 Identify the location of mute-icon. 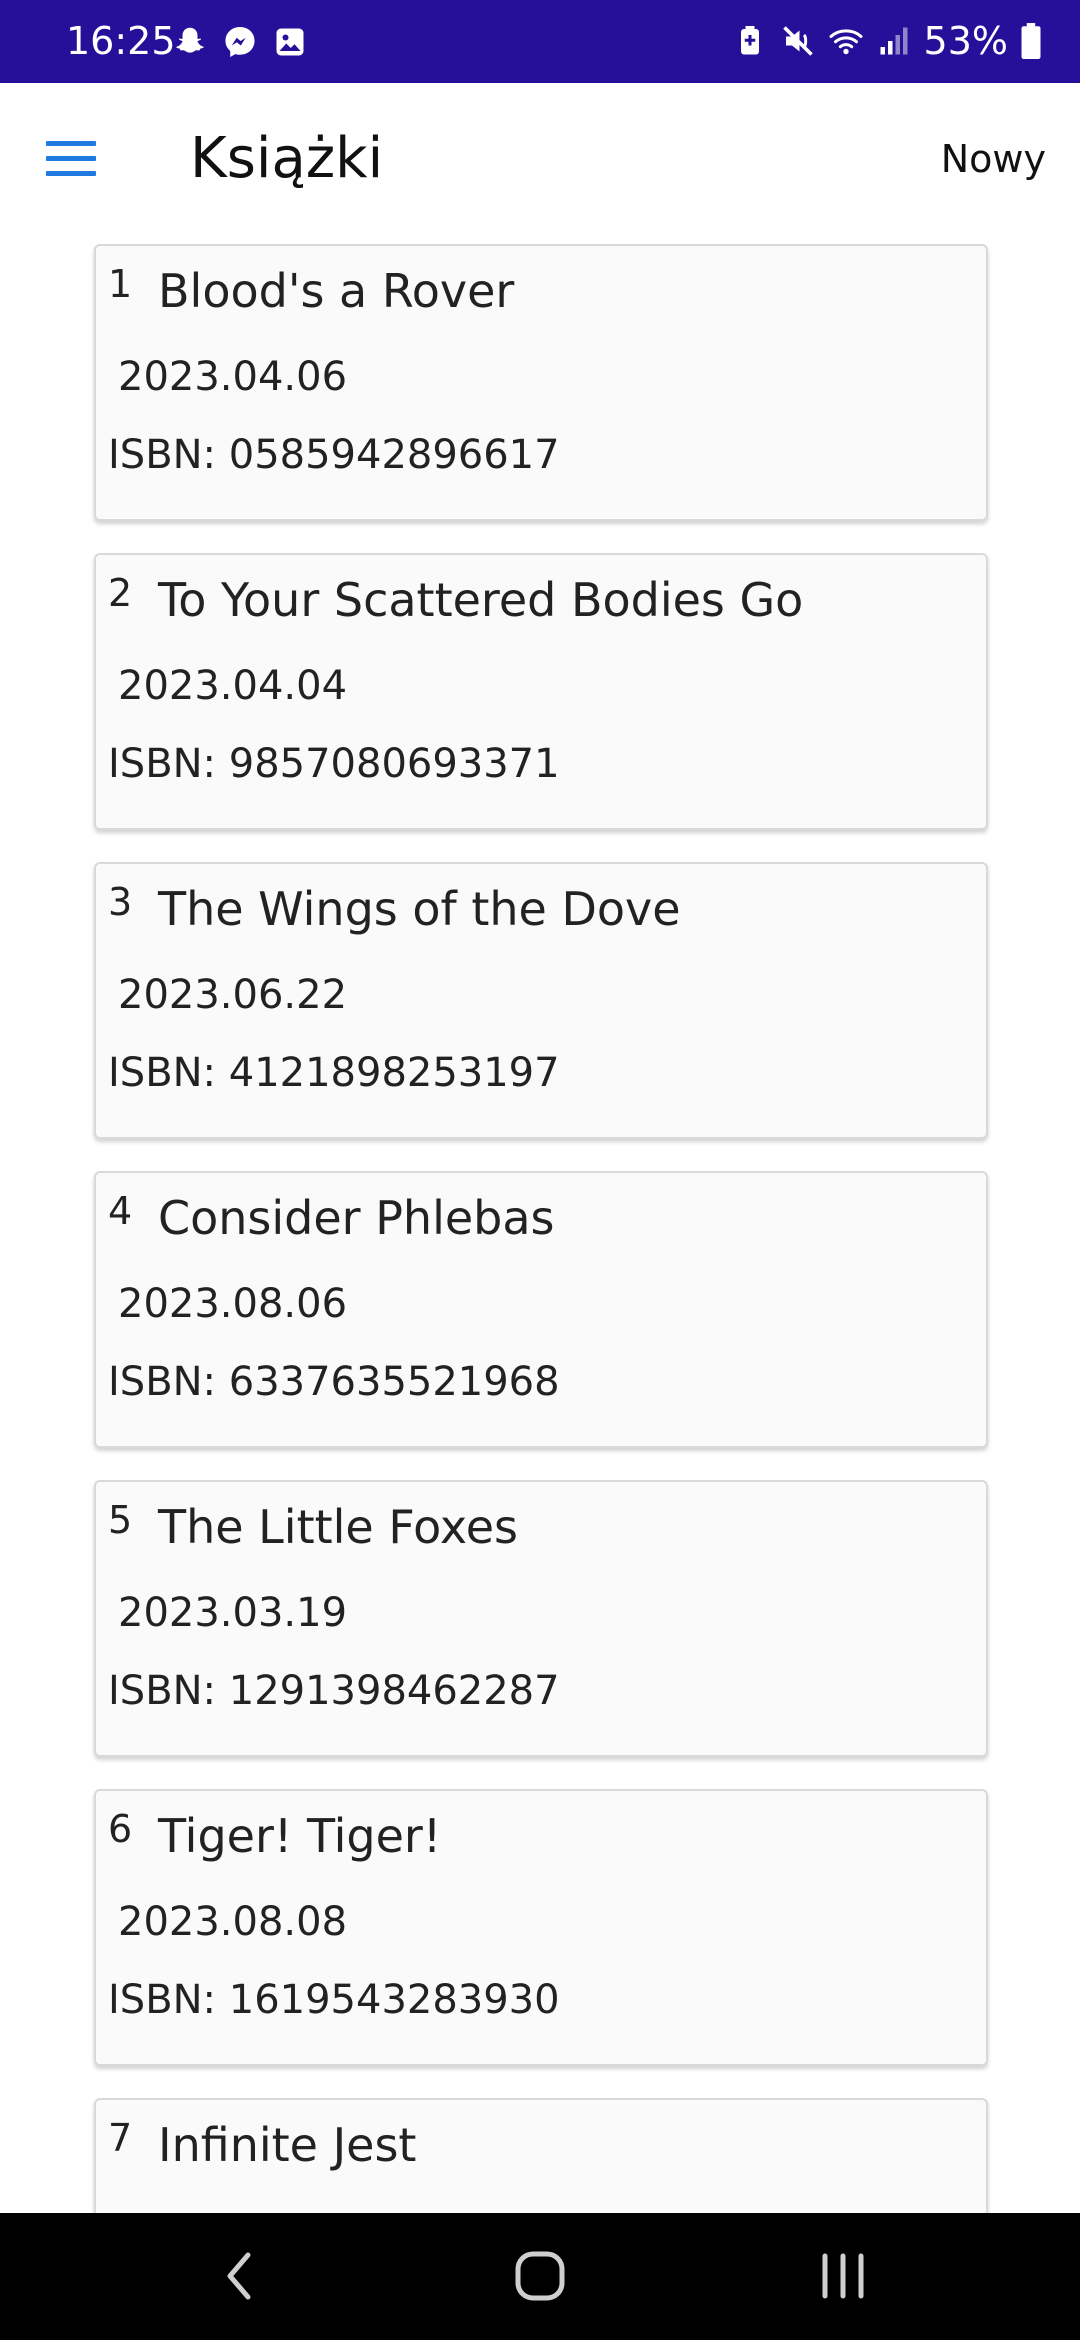
(797, 41).